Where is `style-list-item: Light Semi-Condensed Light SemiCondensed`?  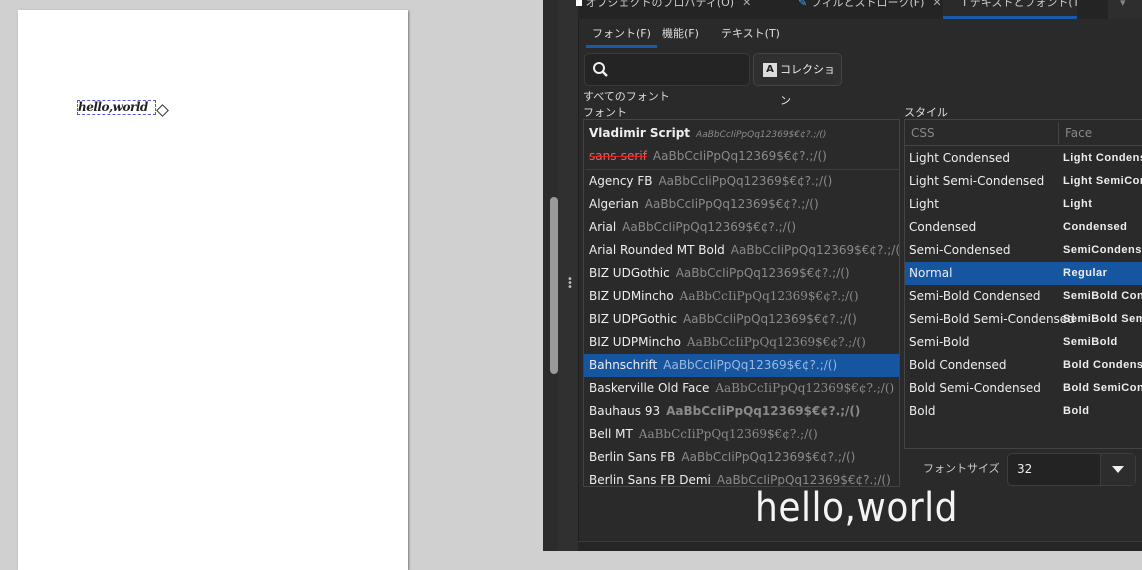
style-list-item: Light Semi-Condensed Light SemiCondensed is located at coordinates (1023, 181).